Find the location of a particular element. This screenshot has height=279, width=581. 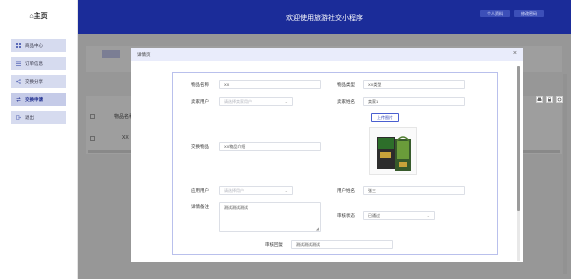

close-icon: × is located at coordinates (515, 53).